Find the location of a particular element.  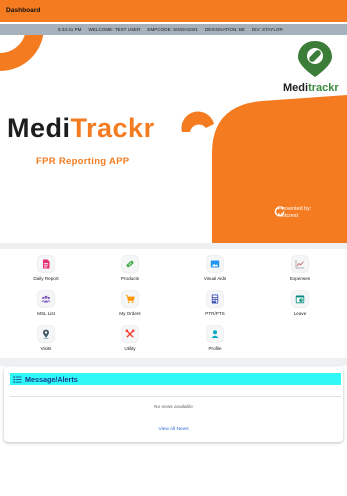

group-icon is located at coordinates (46, 299).